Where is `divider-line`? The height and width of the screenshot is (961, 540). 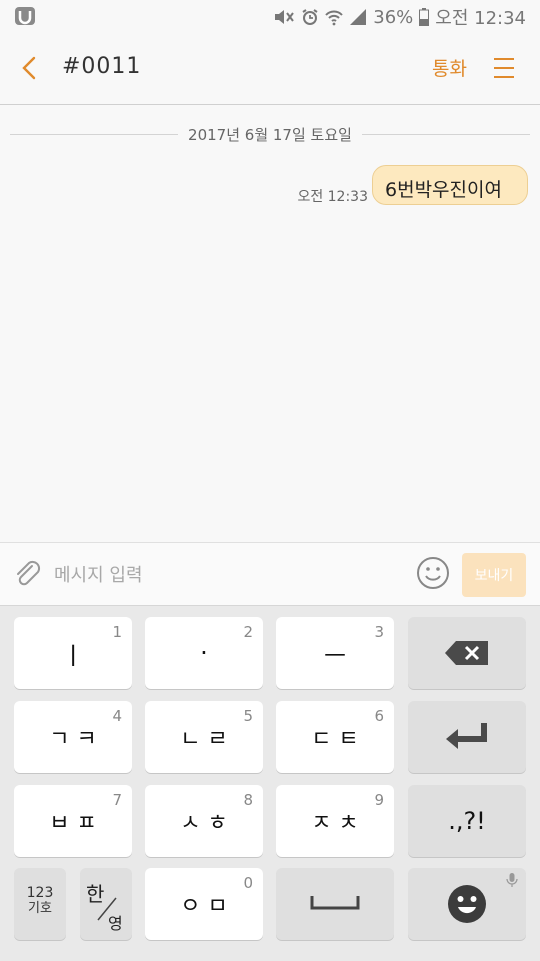
divider-line is located at coordinates (446, 134).